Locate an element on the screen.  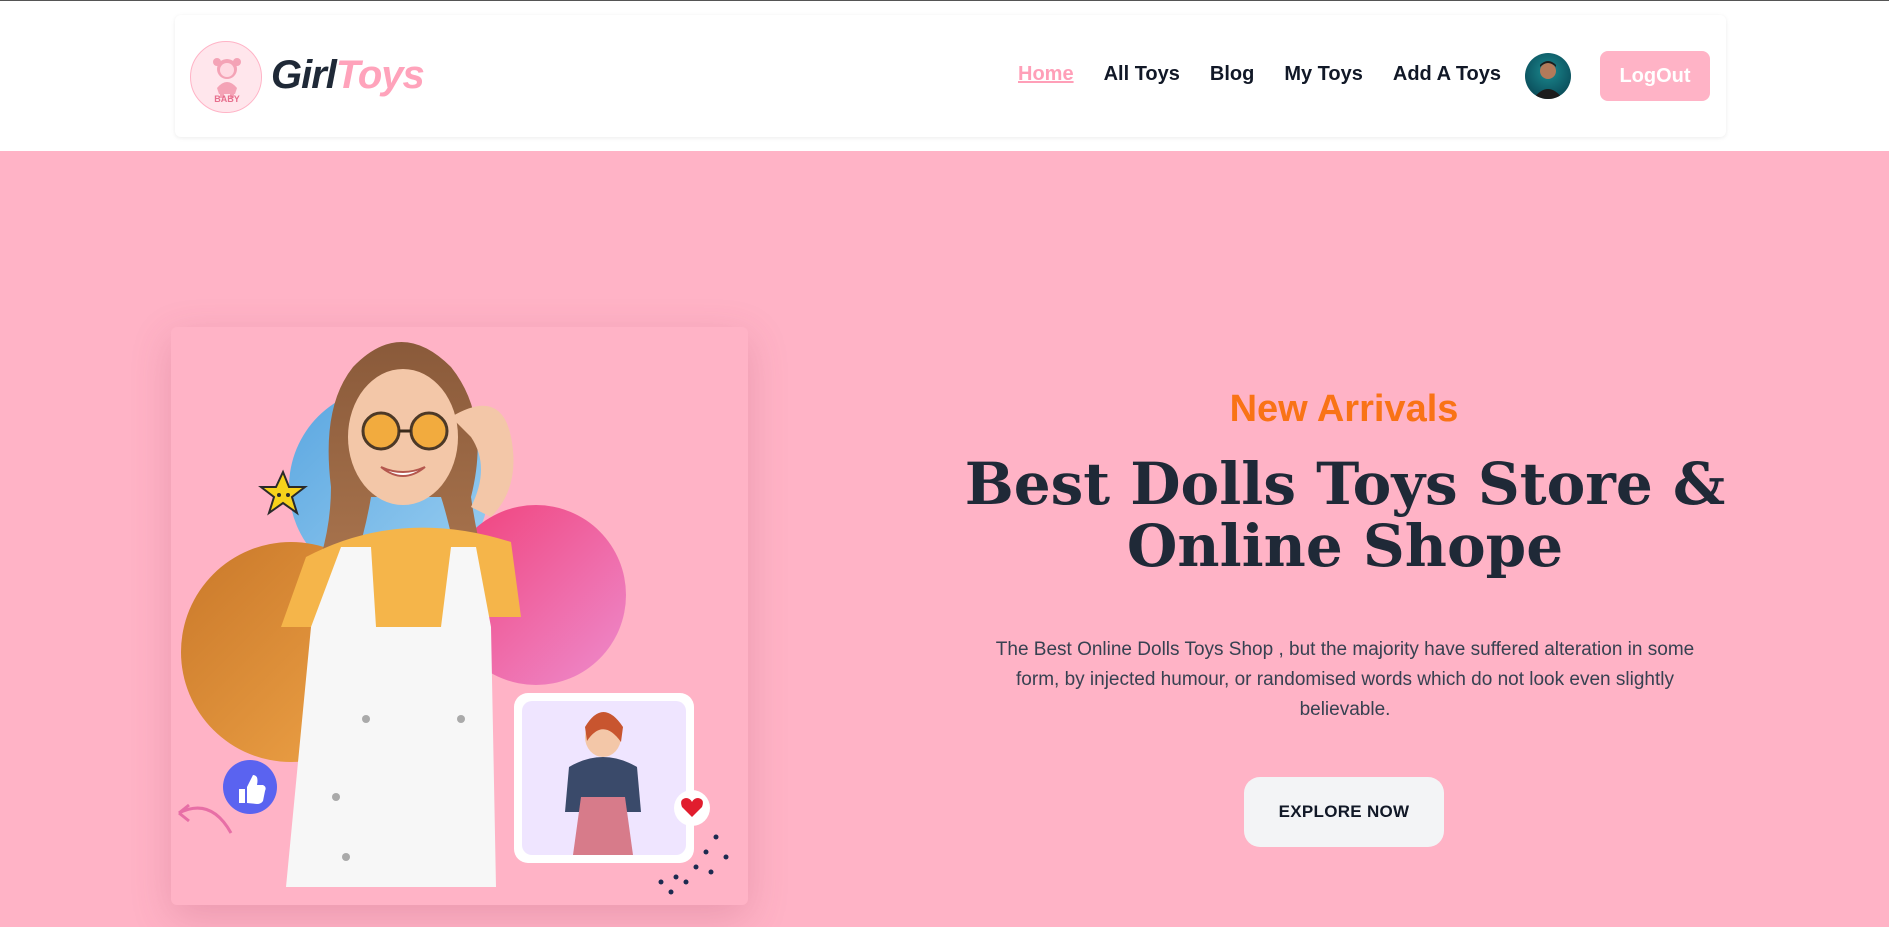
doll-logo-icon: BABY is located at coordinates (226, 77).